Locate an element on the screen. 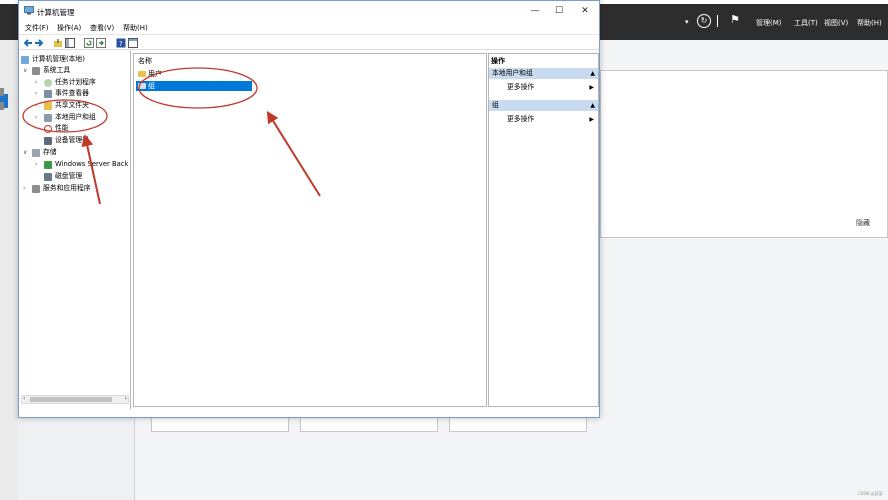 The image size is (888, 500). action-section-groups: 组 ▲ is located at coordinates (543, 105).